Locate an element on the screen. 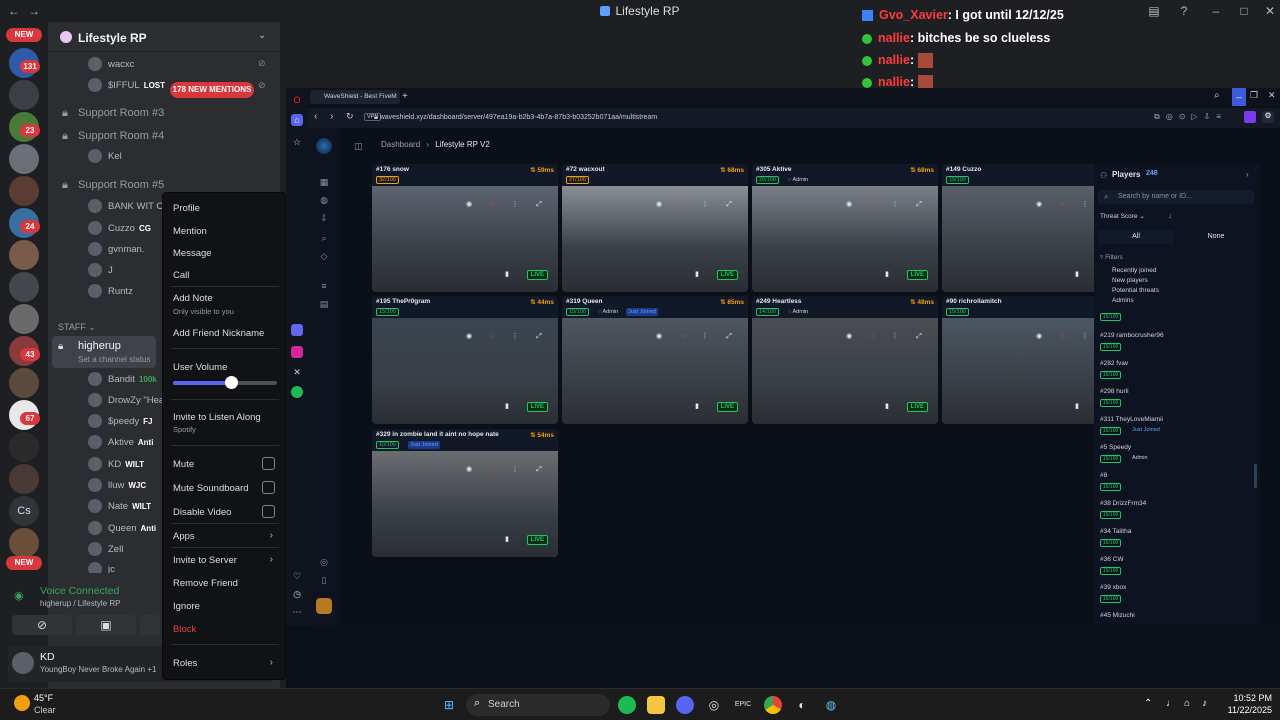 The image size is (1280, 720). waveshield-logo-icon is located at coordinates (324, 146).